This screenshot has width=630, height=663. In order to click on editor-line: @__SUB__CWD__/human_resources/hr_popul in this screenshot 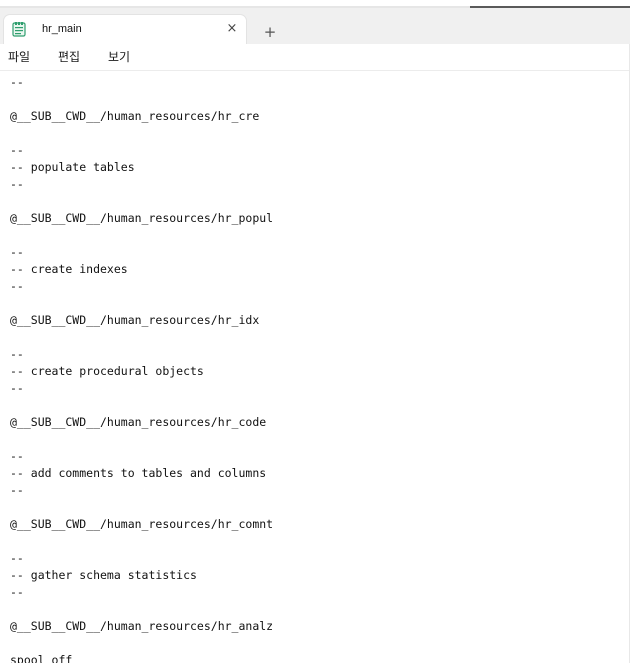, I will do `click(142, 218)`.